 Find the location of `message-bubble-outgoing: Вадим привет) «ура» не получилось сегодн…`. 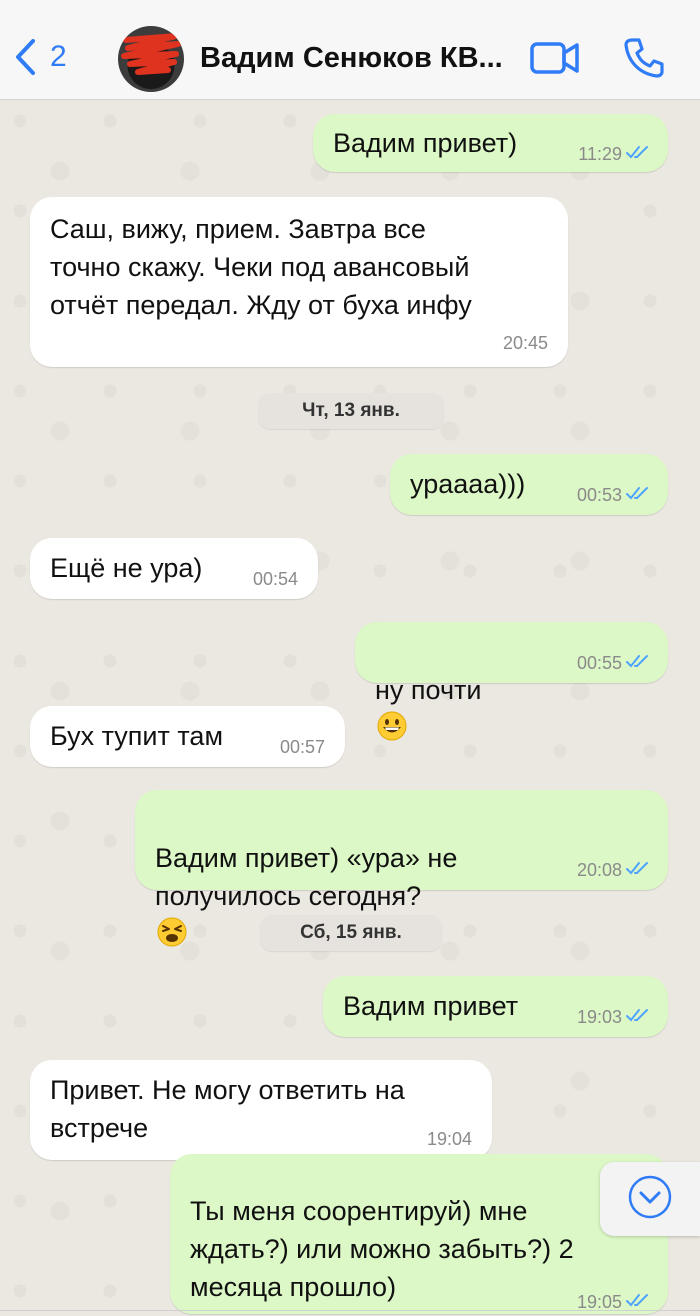

message-bubble-outgoing: Вадим привет) «ура» не получилось сегодн… is located at coordinates (401, 868).